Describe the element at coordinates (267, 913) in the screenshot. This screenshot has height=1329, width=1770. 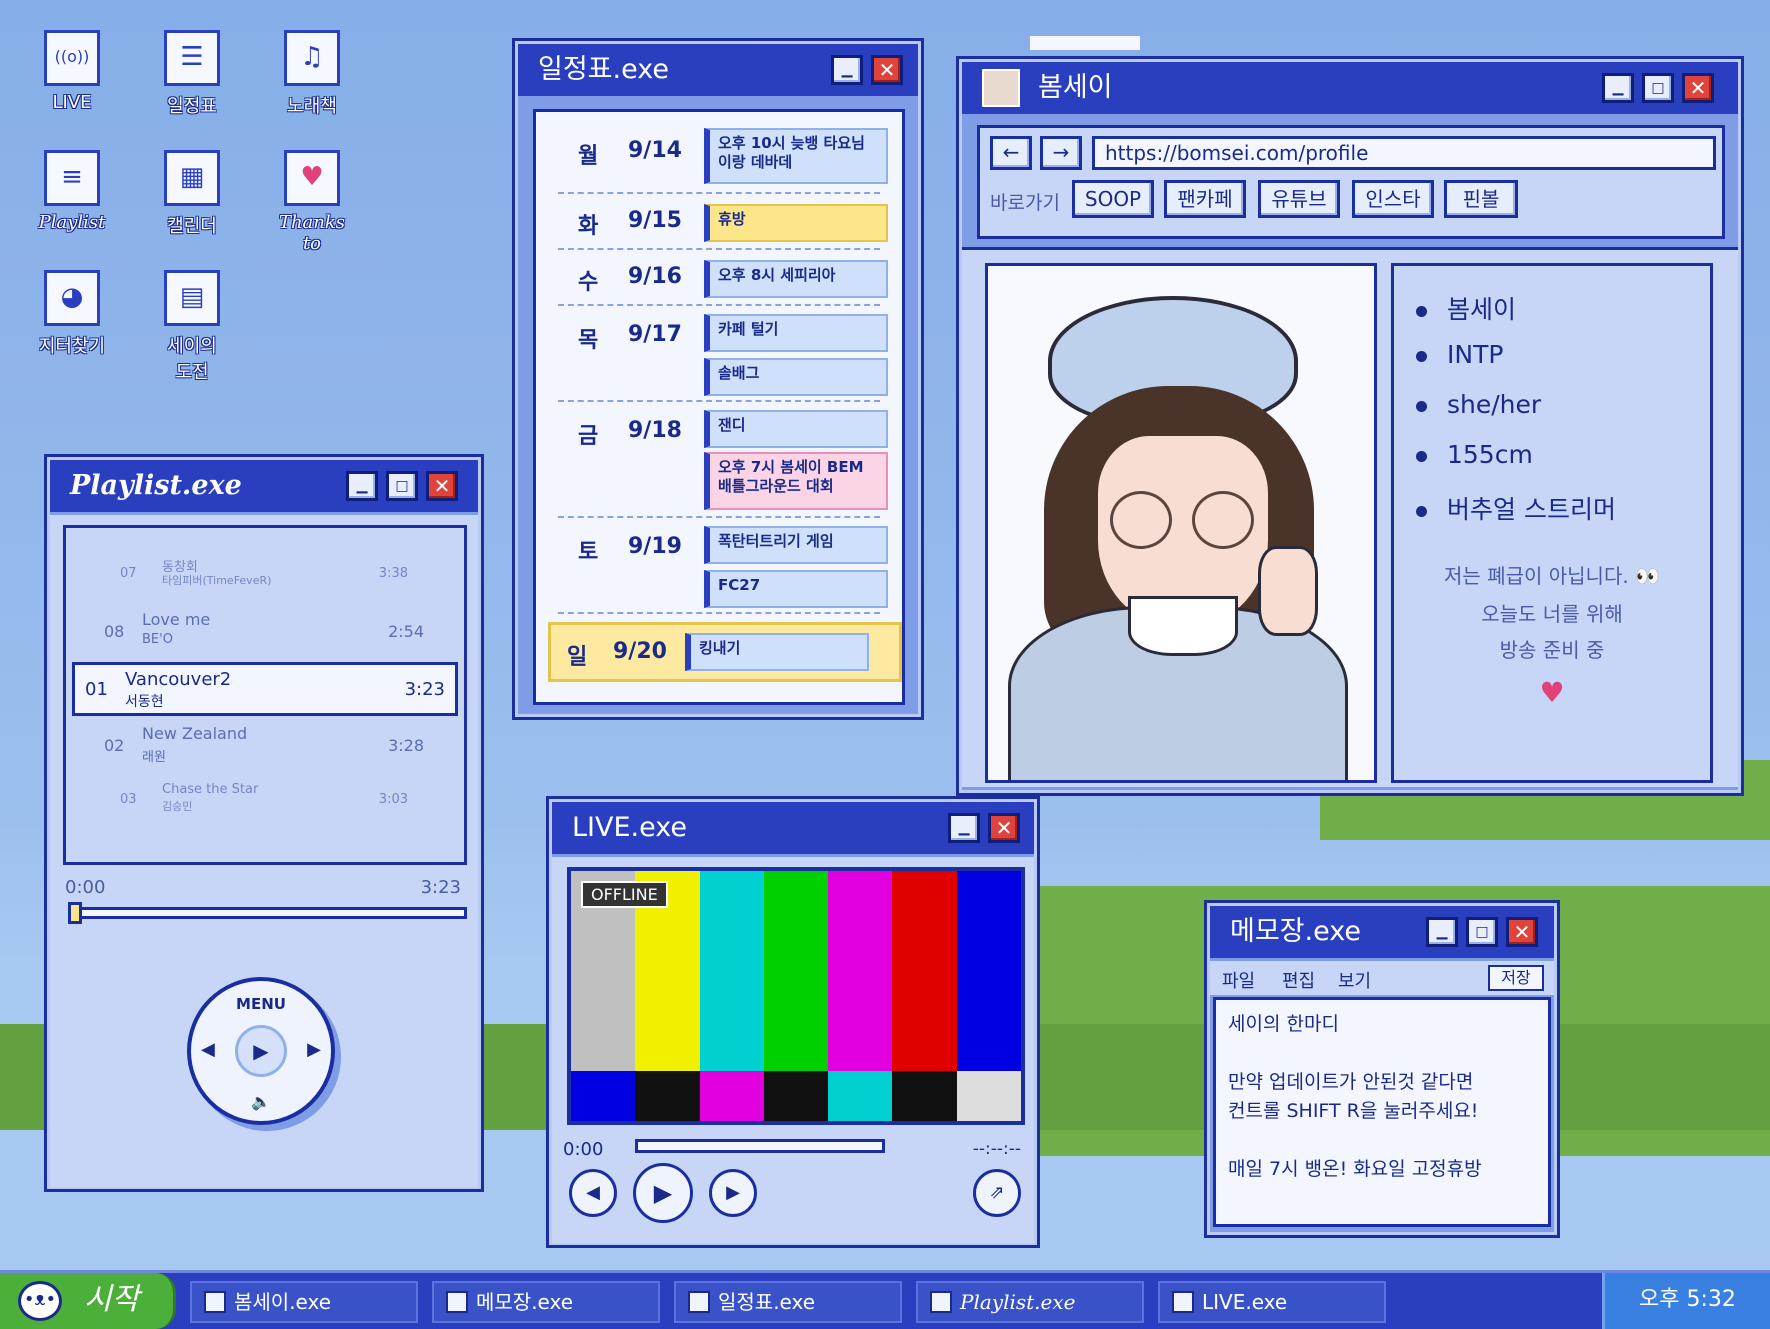
I see `seek-bar` at that location.